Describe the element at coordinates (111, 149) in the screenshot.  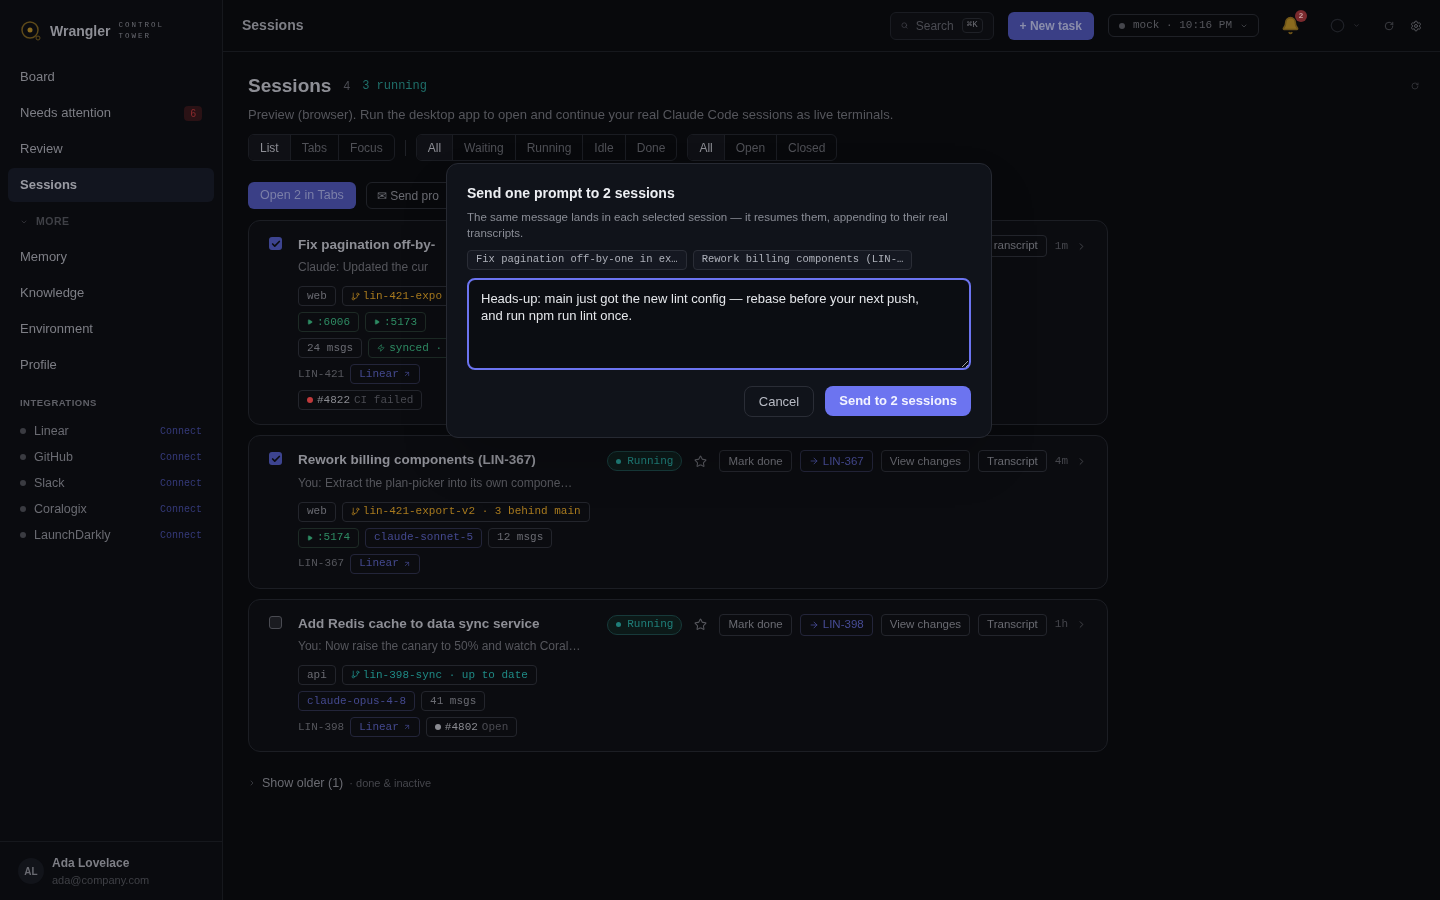
I see `sidebar-item: Review` at that location.